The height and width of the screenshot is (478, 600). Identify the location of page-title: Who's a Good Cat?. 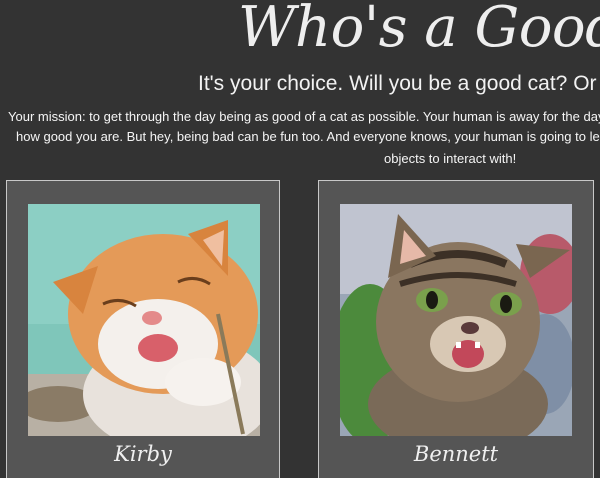
(419, 30).